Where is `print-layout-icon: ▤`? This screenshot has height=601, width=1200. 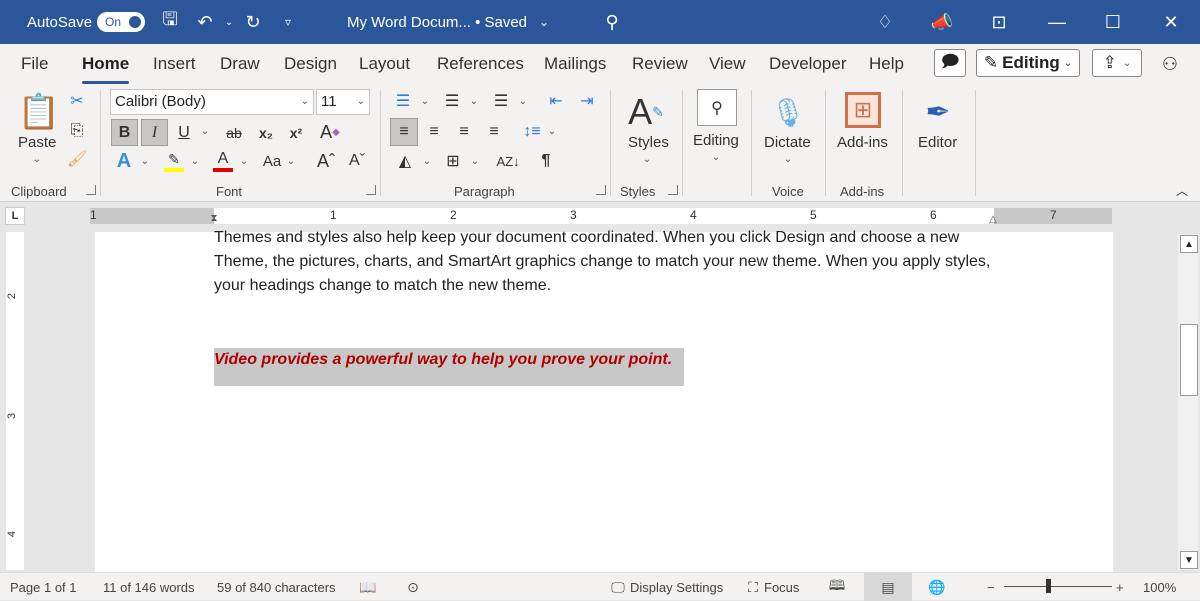 print-layout-icon: ▤ is located at coordinates (888, 587).